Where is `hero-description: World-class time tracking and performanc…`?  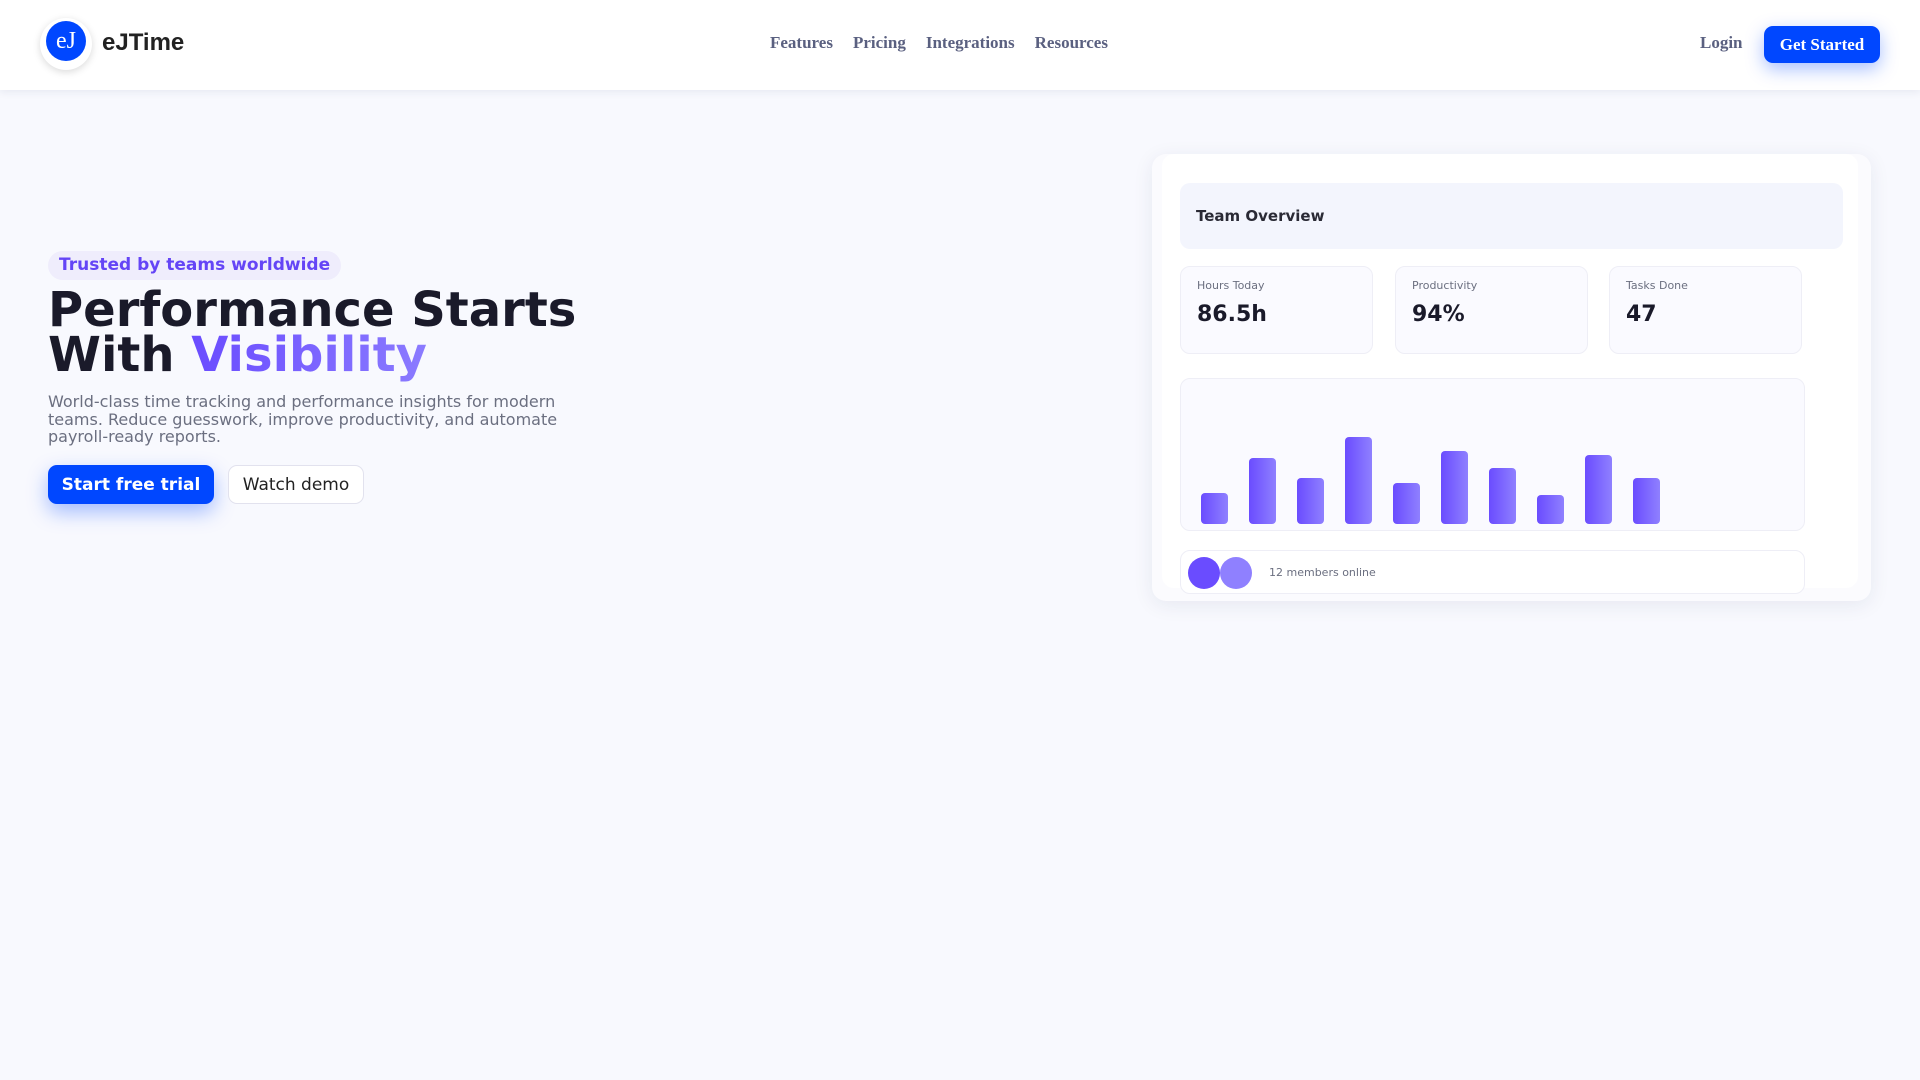 hero-description: World-class time tracking and performanc… is located at coordinates (303, 419).